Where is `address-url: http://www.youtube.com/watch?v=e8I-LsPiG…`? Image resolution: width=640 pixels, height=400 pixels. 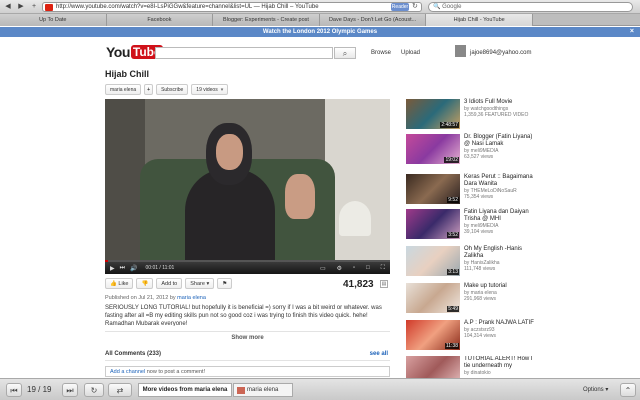
address-url: http://www.youtube.com/watch?v=e8I-LsPiG… is located at coordinates (187, 7).